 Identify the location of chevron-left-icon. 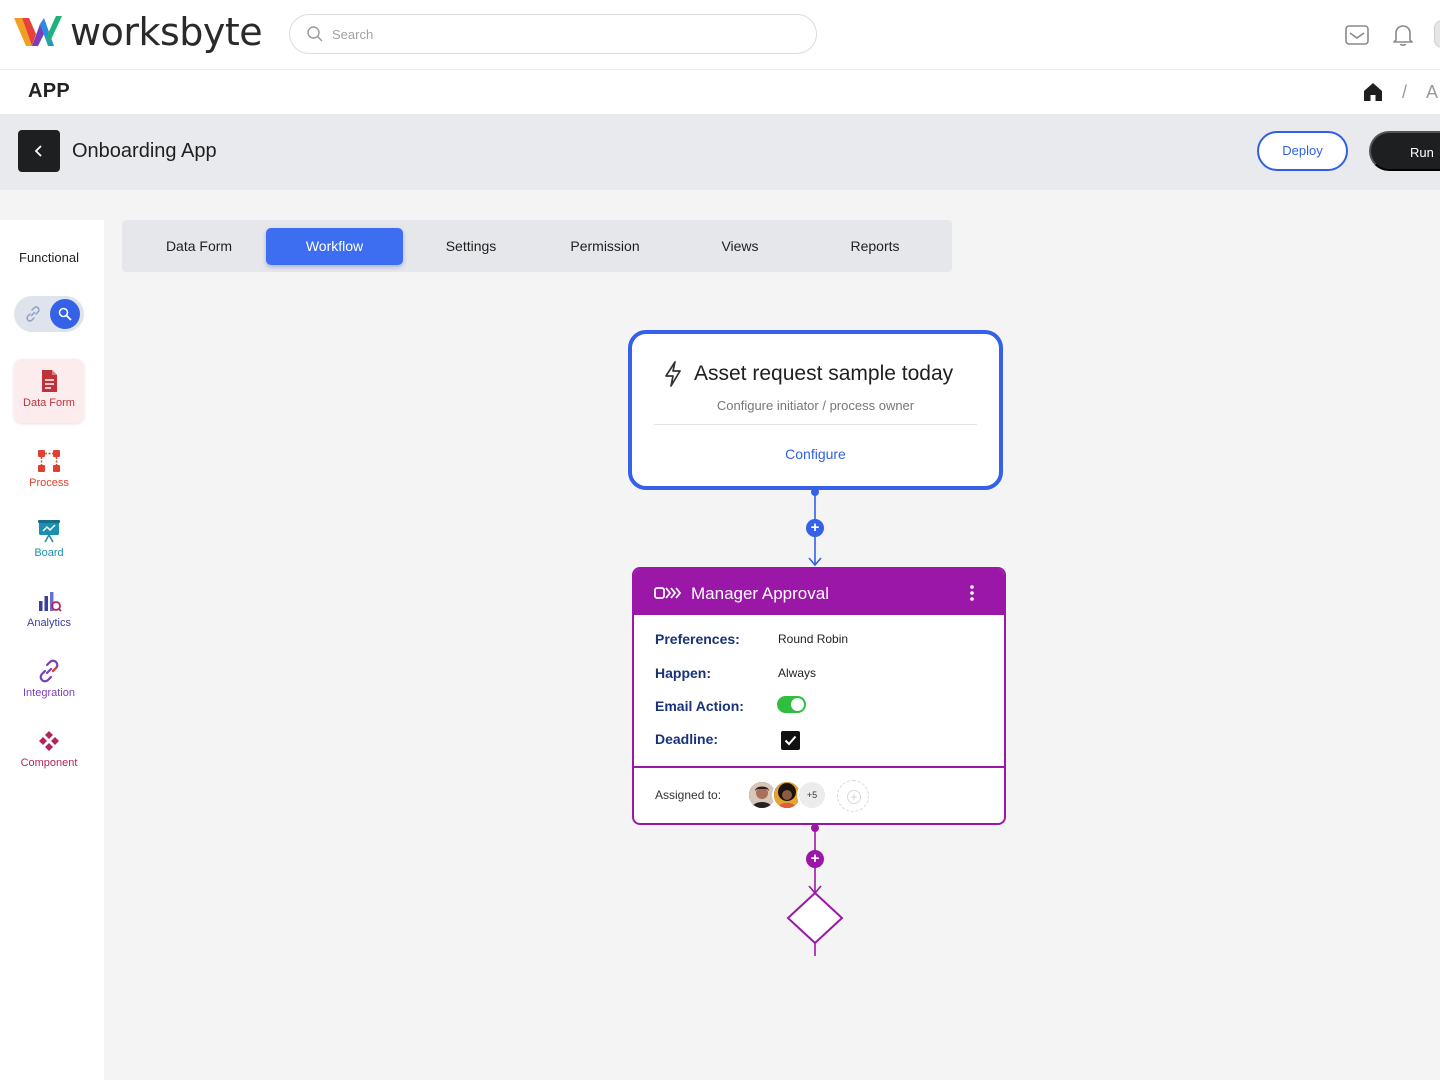
(38, 151).